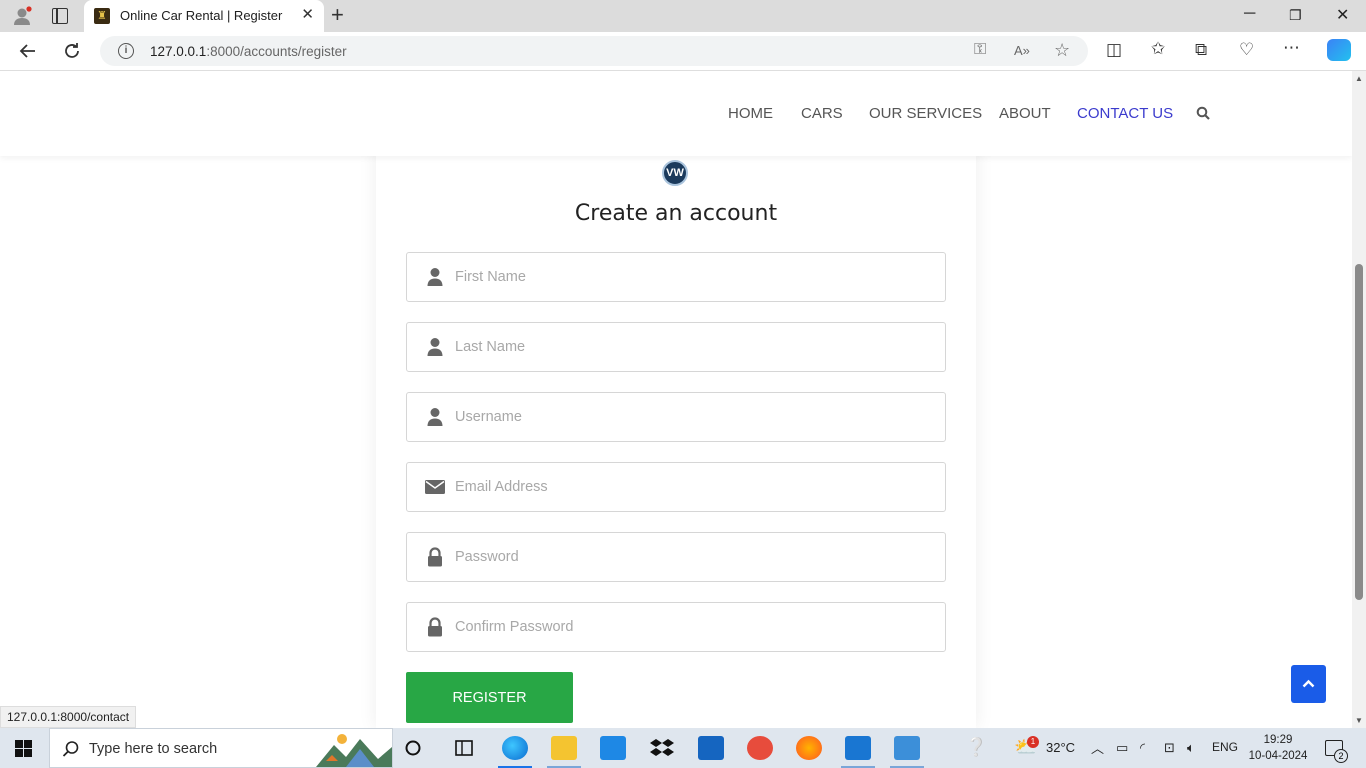 The image size is (1366, 768). What do you see at coordinates (1125, 113) in the screenshot?
I see `nav-contact-us: CONTACT US` at bounding box center [1125, 113].